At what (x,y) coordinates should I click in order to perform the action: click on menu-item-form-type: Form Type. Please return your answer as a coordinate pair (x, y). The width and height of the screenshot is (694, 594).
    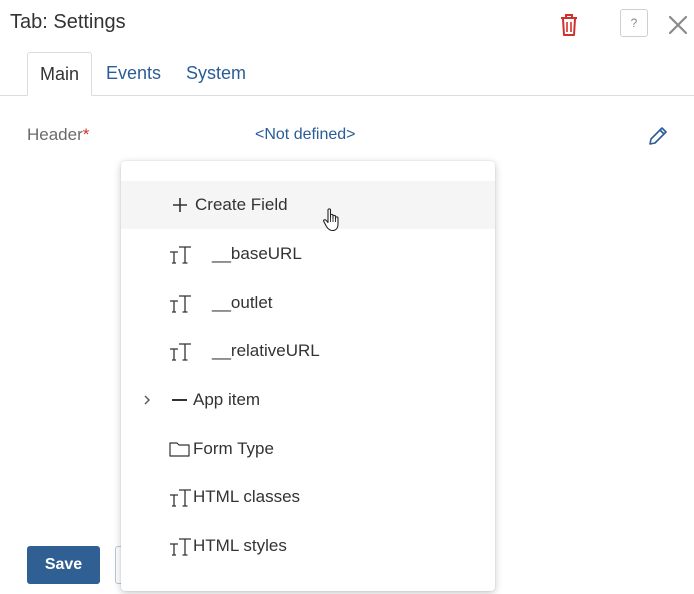
    Looking at the image, I should click on (308, 449).